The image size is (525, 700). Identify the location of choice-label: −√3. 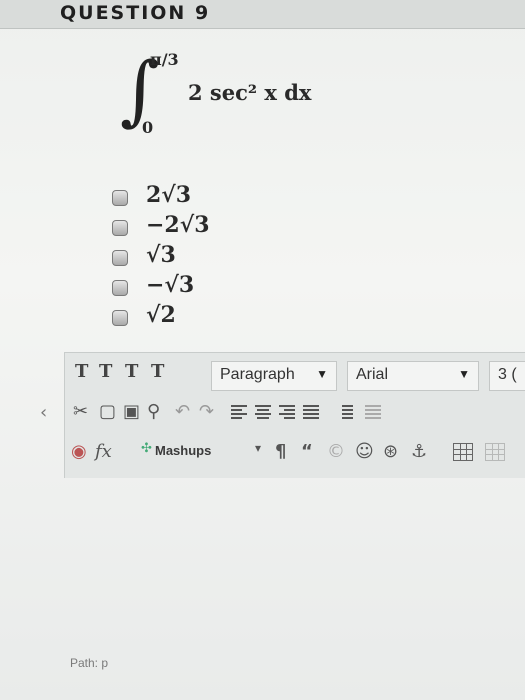
(170, 285).